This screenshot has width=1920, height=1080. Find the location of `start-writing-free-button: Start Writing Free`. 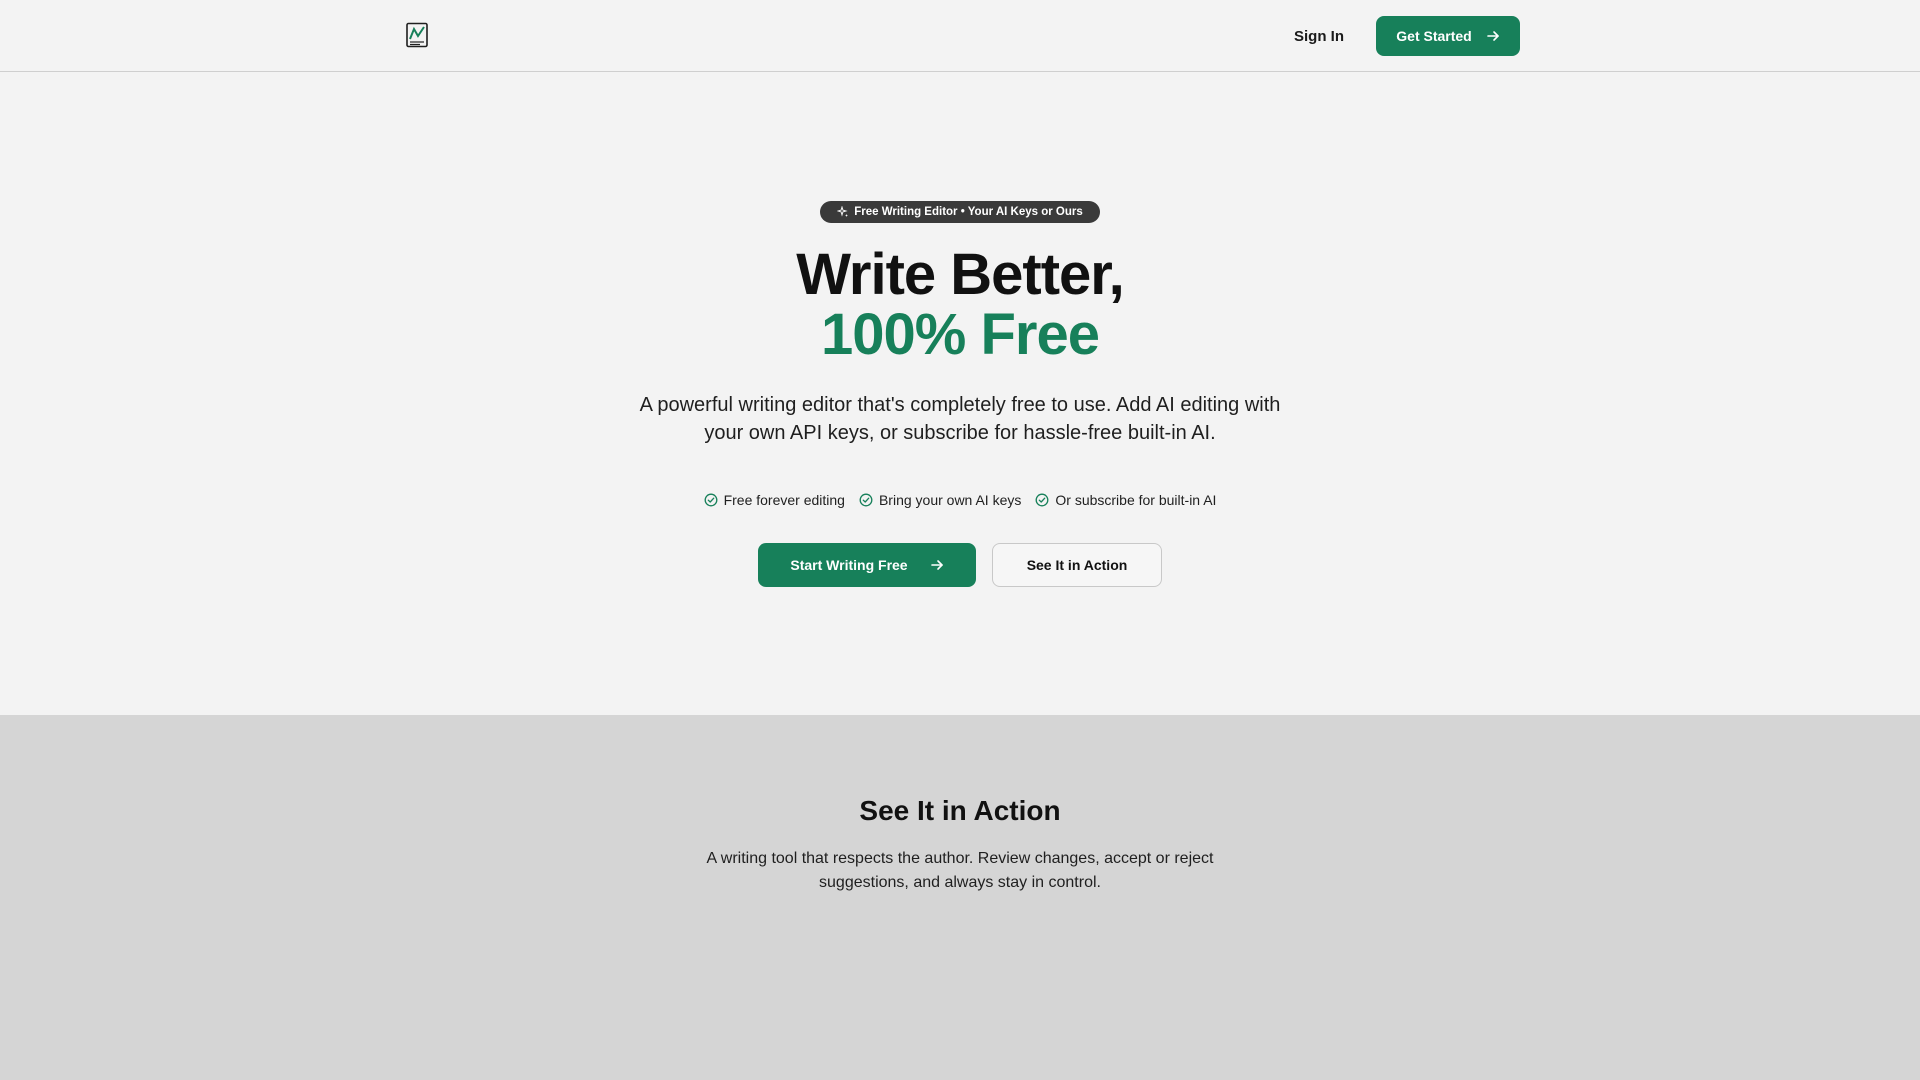

start-writing-free-button: Start Writing Free is located at coordinates (867, 565).